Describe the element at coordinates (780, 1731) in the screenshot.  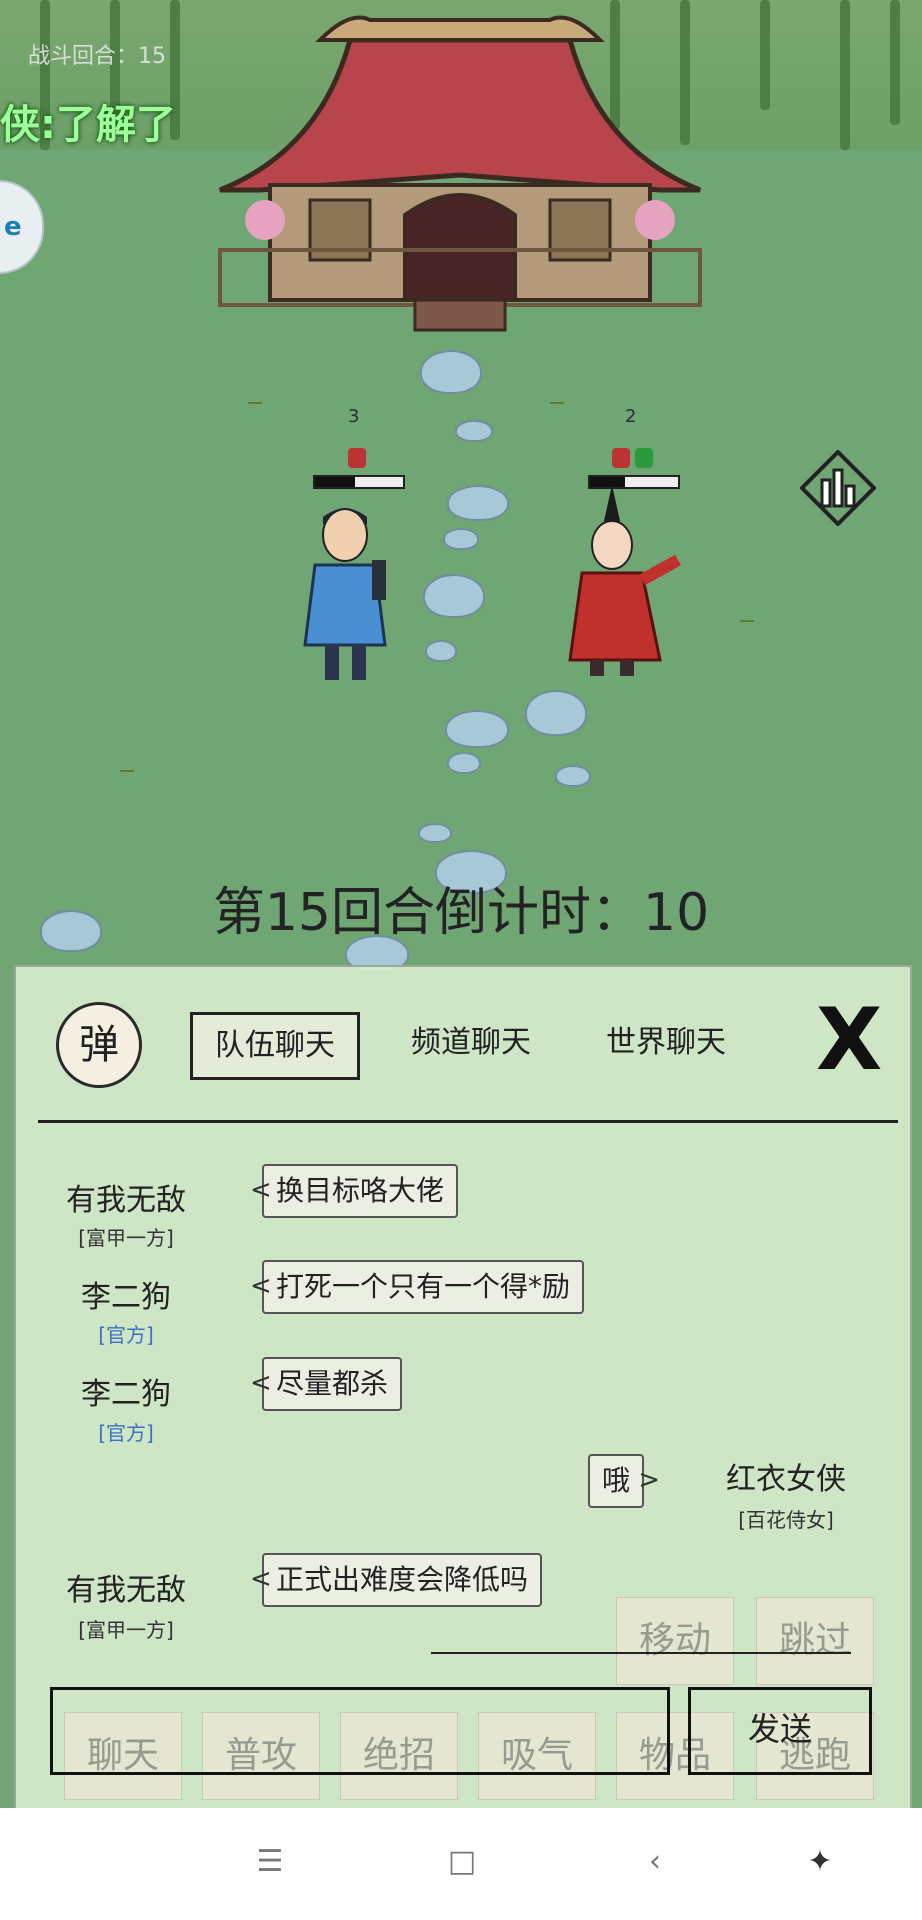
I see `send-button: 发送` at that location.